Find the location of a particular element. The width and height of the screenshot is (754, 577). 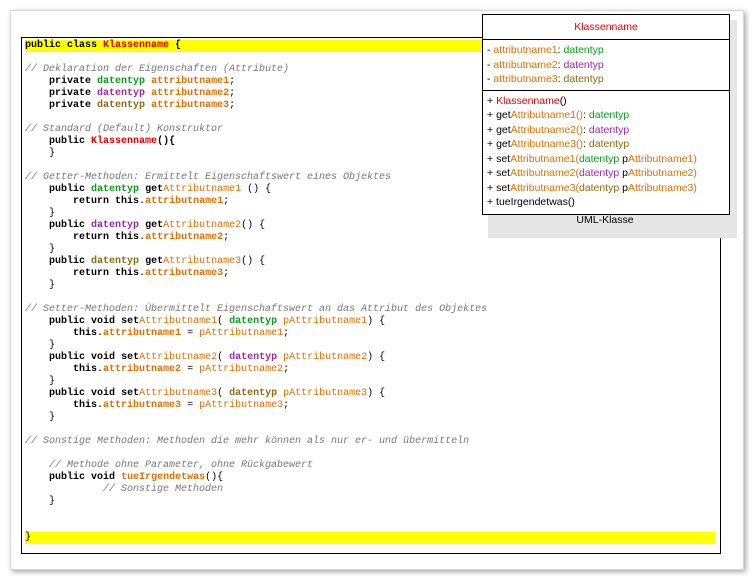

uml-method-getter: + getAttributname3(): datentyp is located at coordinates (558, 144).